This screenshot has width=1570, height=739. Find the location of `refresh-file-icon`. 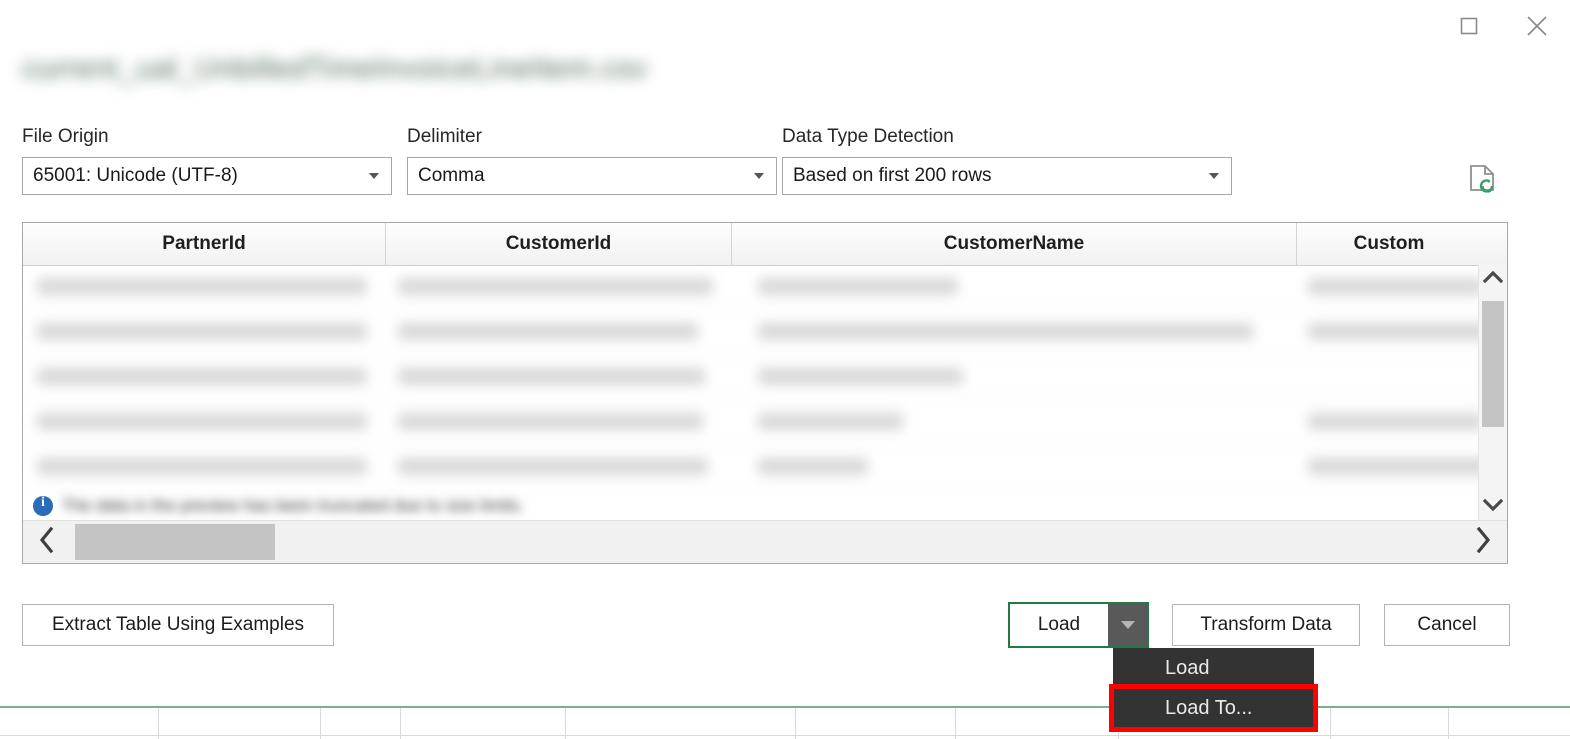

refresh-file-icon is located at coordinates (1484, 185).